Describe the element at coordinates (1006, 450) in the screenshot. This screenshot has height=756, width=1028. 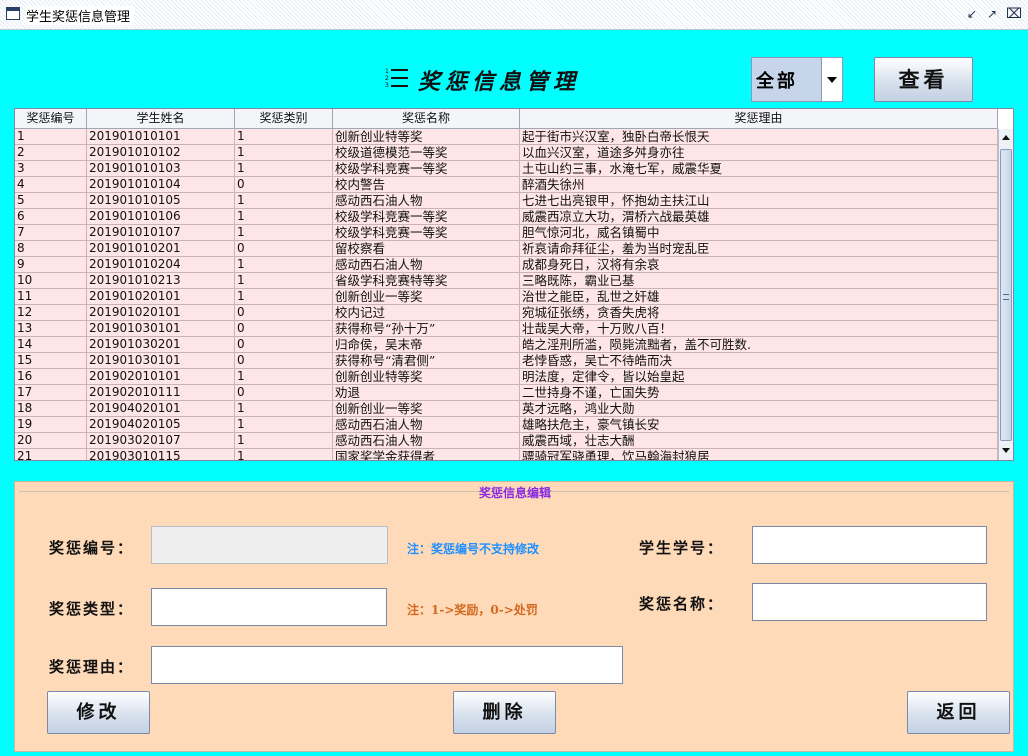
I see `scroll-down-icon` at that location.